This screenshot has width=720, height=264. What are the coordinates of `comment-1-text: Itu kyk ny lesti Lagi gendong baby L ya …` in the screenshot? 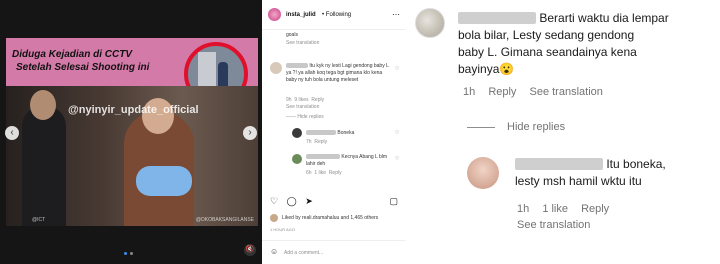 It's located at (337, 73).